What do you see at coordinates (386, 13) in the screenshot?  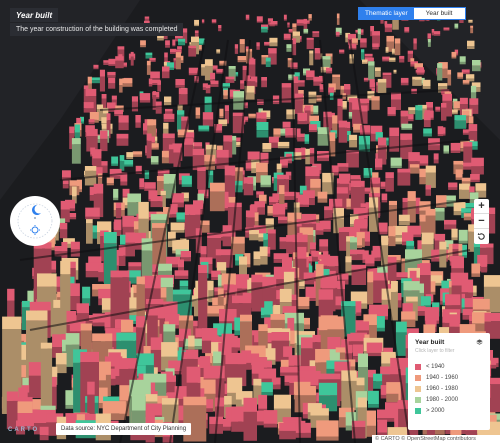 I see `layer-option-thematic: Thematic layer` at bounding box center [386, 13].